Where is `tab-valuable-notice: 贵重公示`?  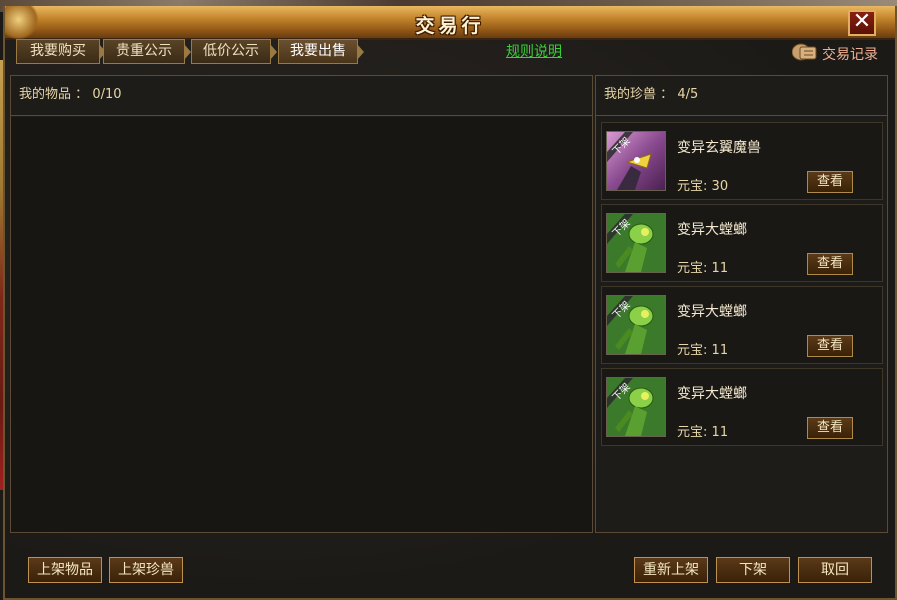
tab-valuable-notice: 贵重公示 is located at coordinates (147, 51).